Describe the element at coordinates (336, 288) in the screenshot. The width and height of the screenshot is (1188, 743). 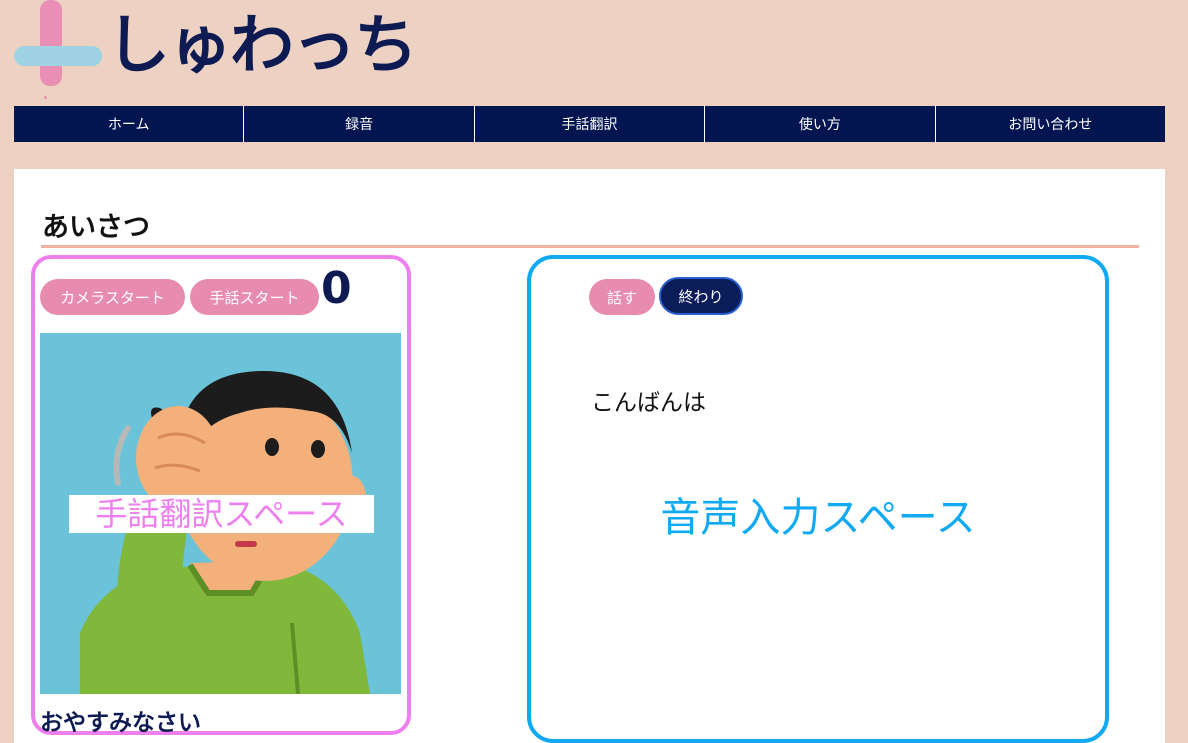
I see `sign-counter: 0` at that location.